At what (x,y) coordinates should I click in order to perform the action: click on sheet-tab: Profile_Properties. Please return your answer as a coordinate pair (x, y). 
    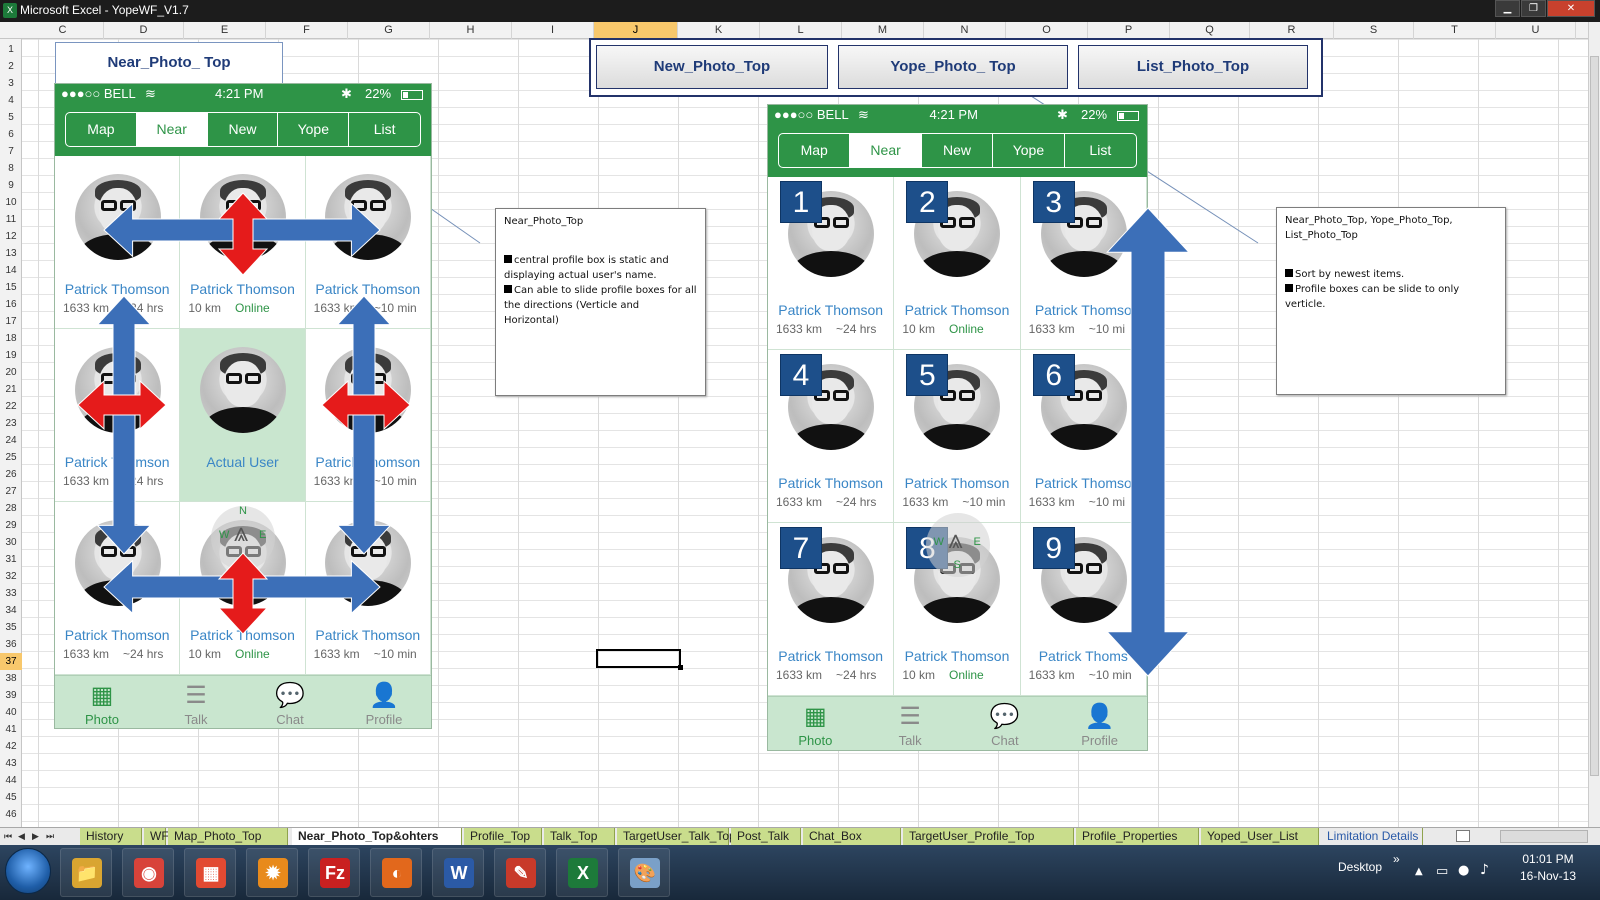
    Looking at the image, I should click on (1137, 836).